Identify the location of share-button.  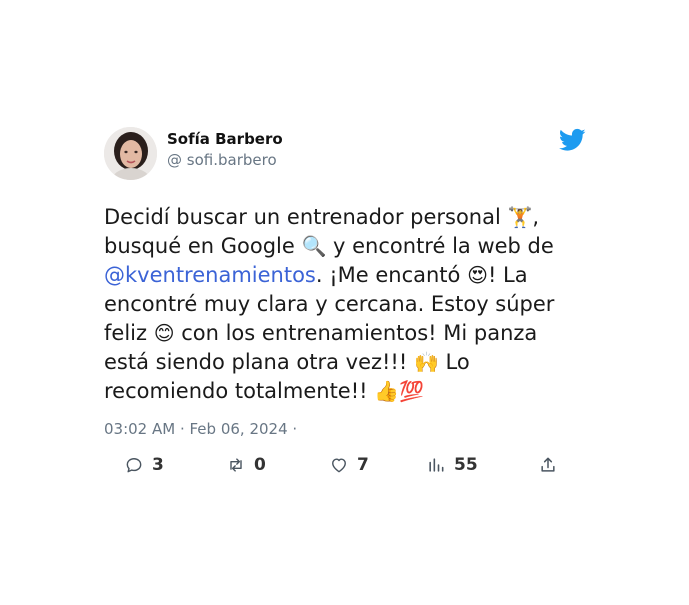
(548, 465).